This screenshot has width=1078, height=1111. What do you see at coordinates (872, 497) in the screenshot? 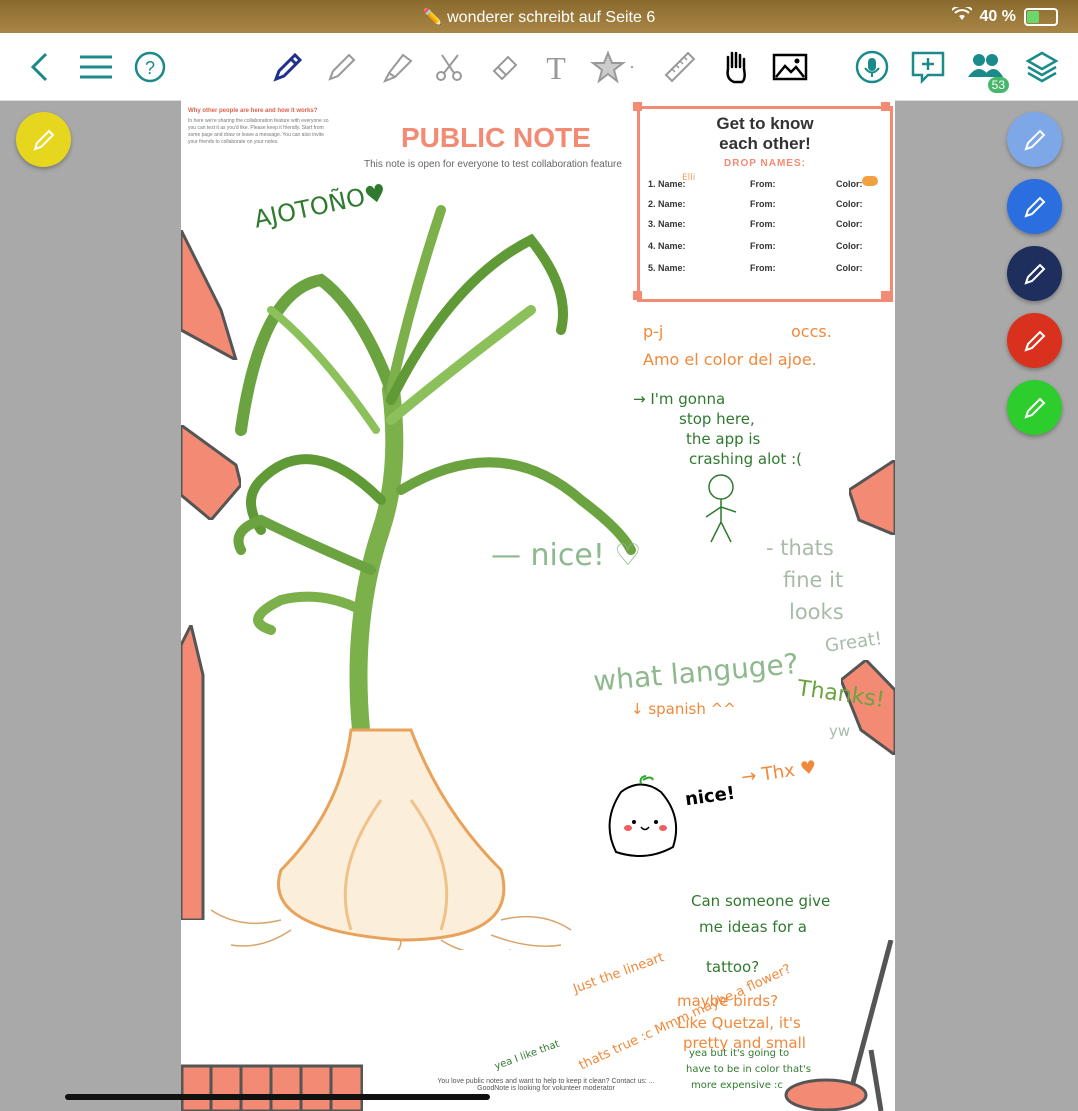
I see `ruler-right-decoration` at bounding box center [872, 497].